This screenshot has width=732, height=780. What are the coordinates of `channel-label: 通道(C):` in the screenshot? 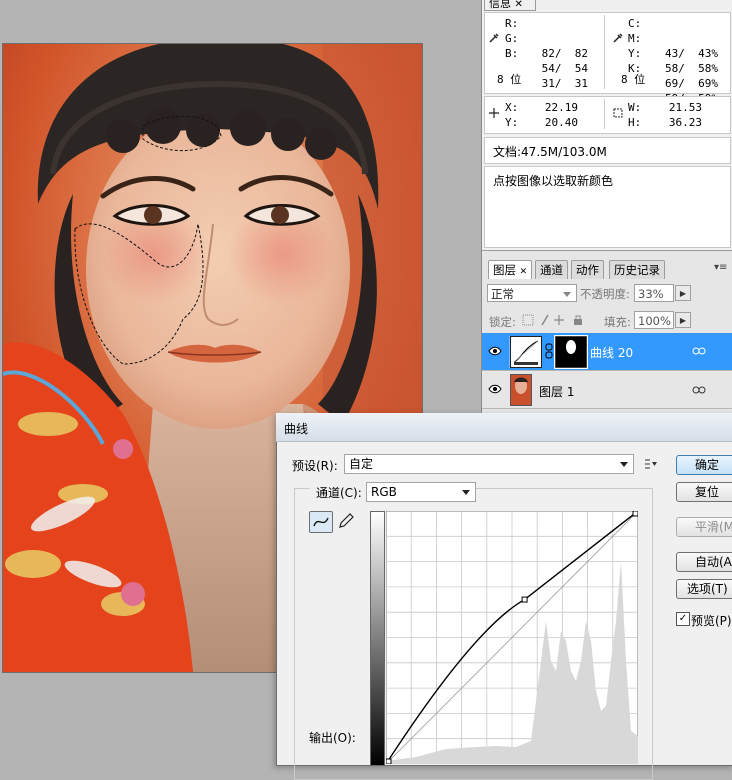 It's located at (339, 492).